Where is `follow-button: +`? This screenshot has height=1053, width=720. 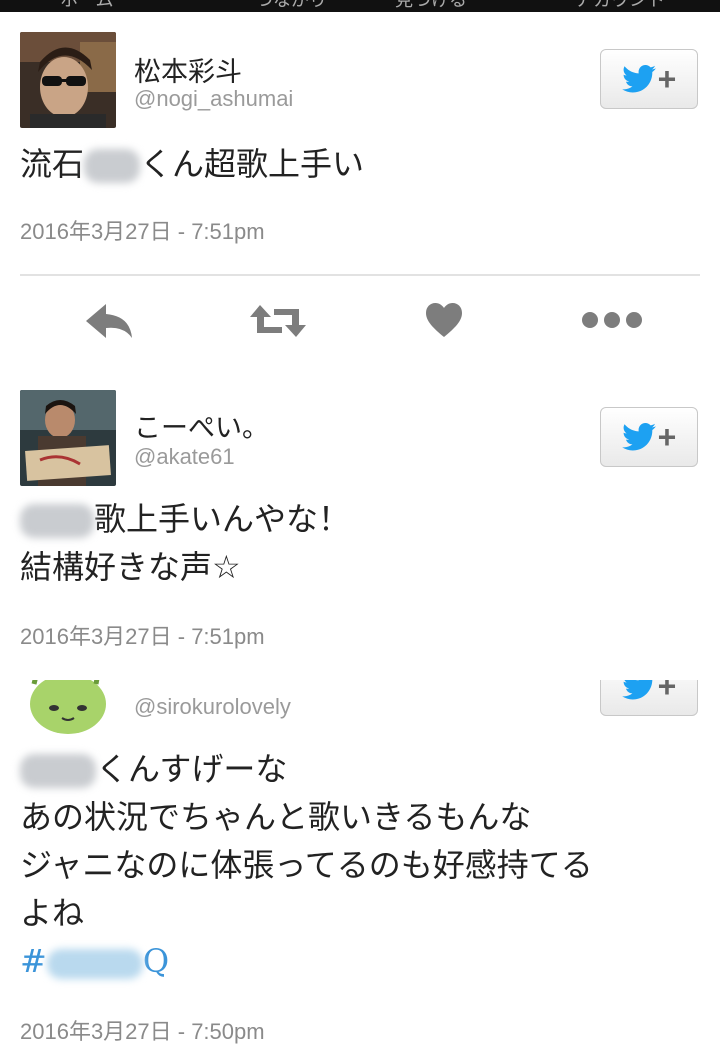
follow-button: + is located at coordinates (649, 698).